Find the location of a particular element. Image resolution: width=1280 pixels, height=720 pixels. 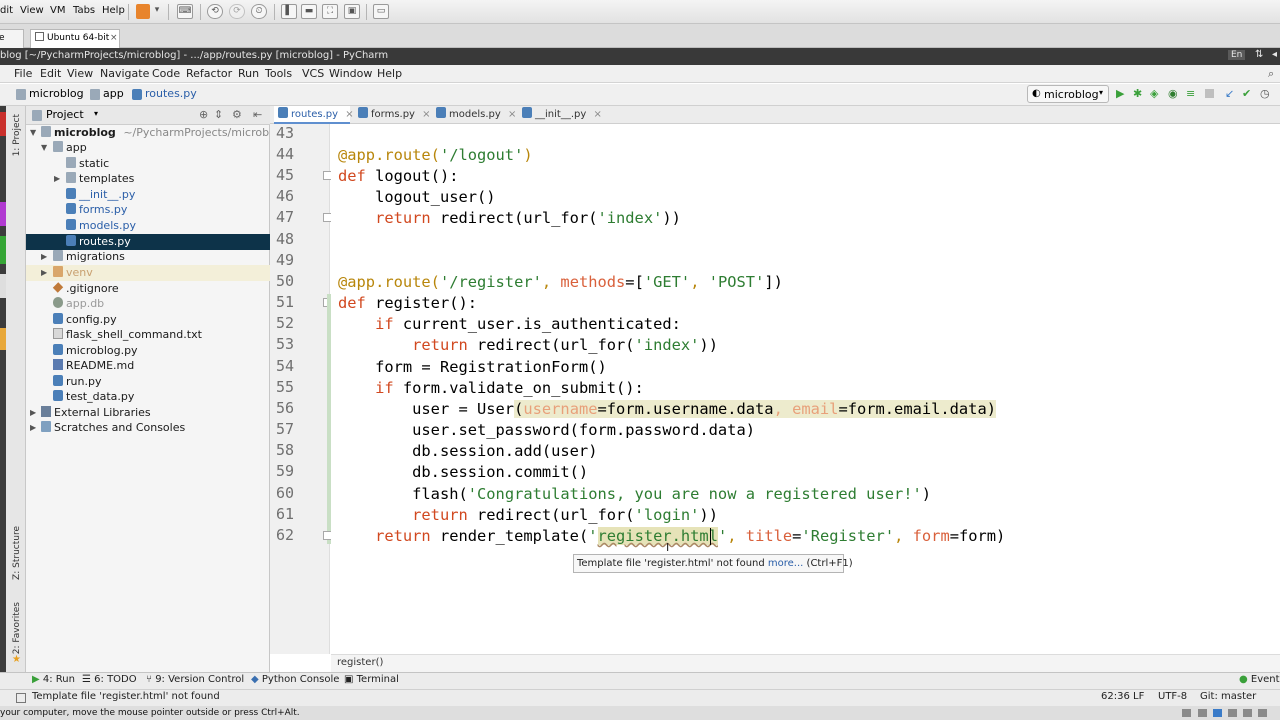

send-keys-icon: ⌨ is located at coordinates (185, 11).